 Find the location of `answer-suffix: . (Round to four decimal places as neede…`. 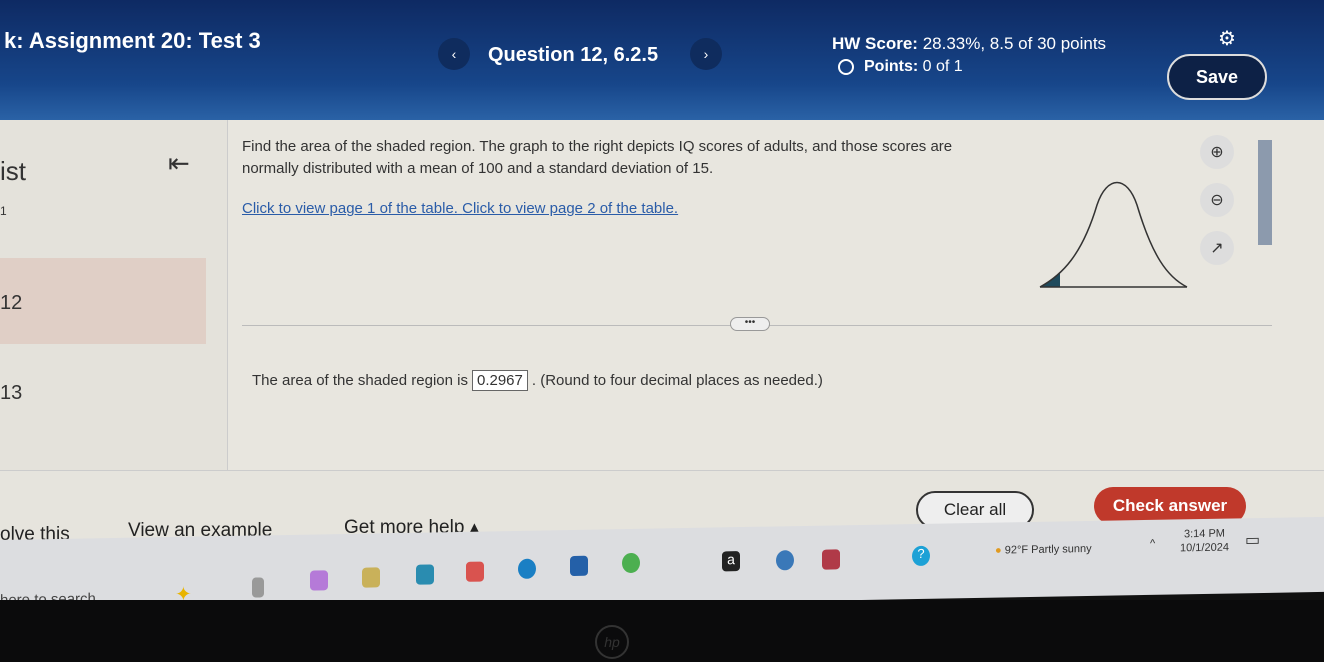

answer-suffix: . (Round to four decimal places as neede… is located at coordinates (677, 380).